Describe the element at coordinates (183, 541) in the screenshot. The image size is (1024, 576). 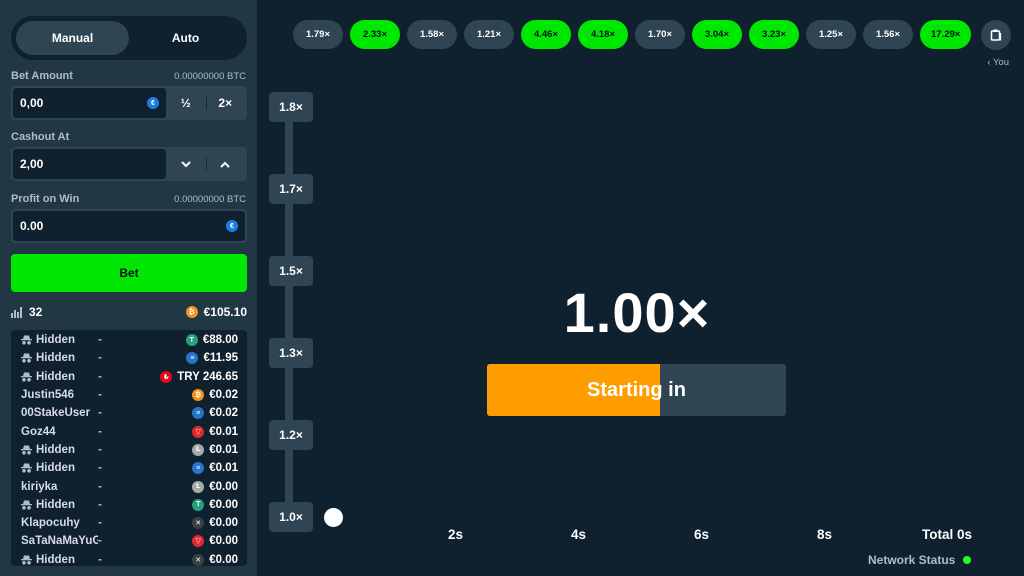
I see `player-bet: ▽ €0.00` at that location.